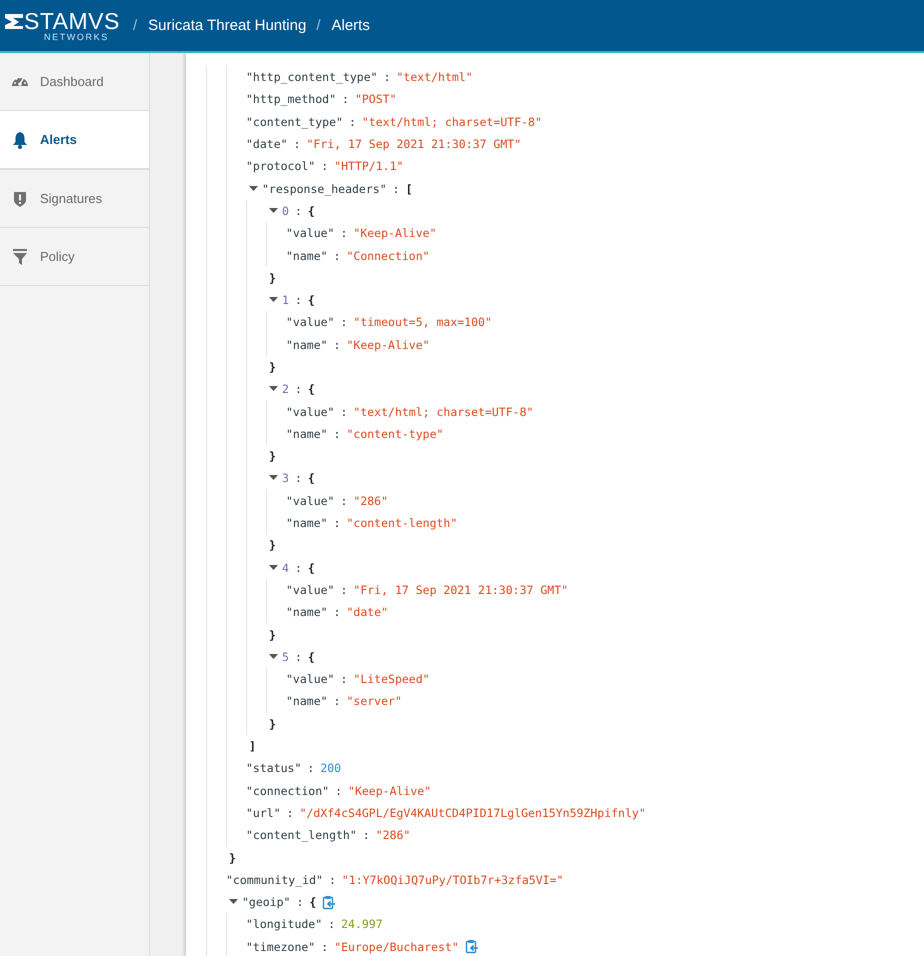  Describe the element at coordinates (20, 257) in the screenshot. I see `funnel-icon` at that location.